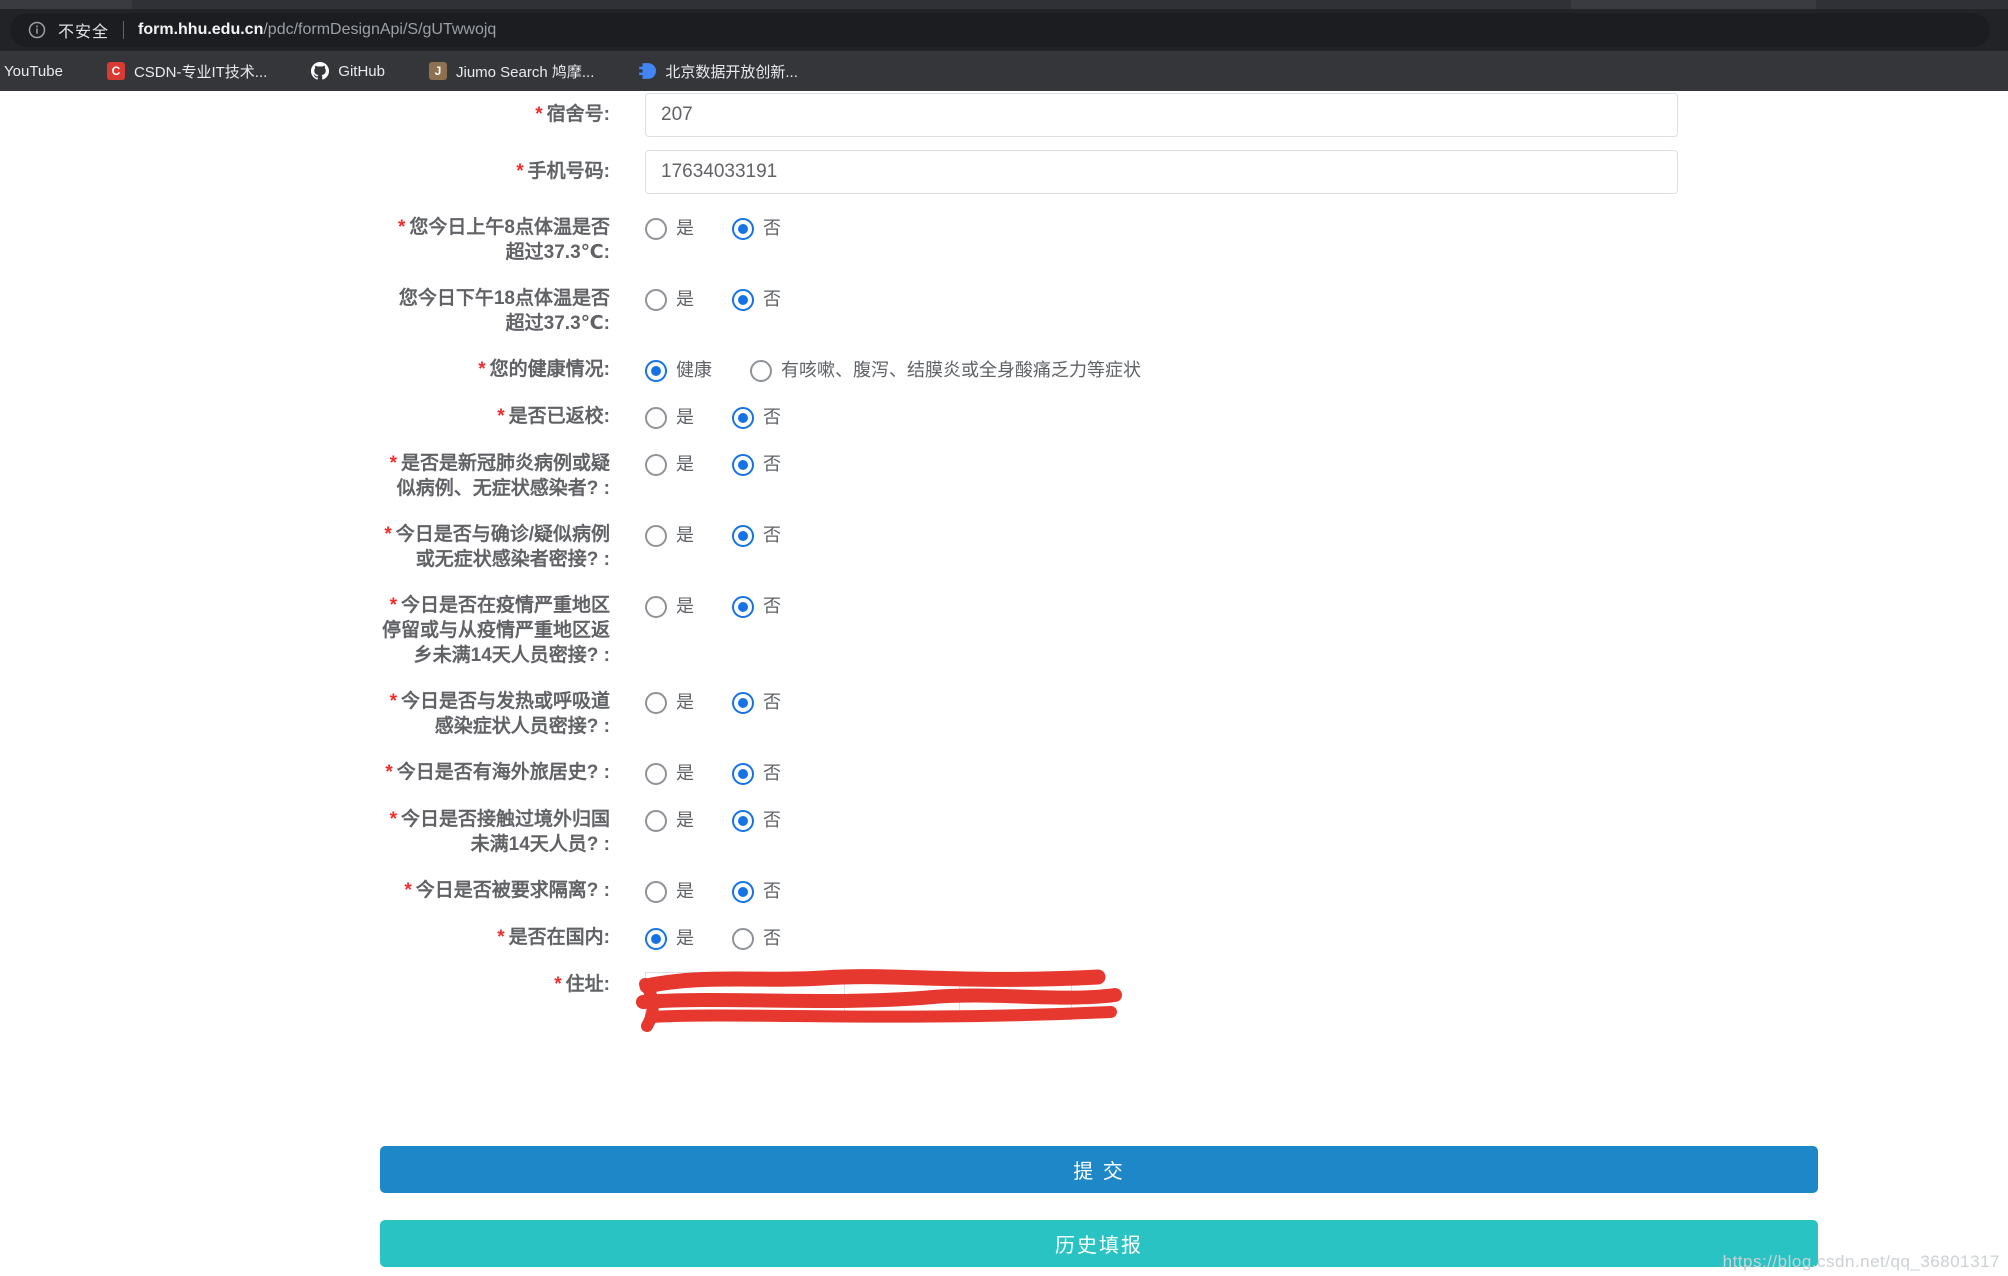 The height and width of the screenshot is (1276, 2008). What do you see at coordinates (553, 937) in the screenshot?
I see `field-label: * 是否在国内:` at bounding box center [553, 937].